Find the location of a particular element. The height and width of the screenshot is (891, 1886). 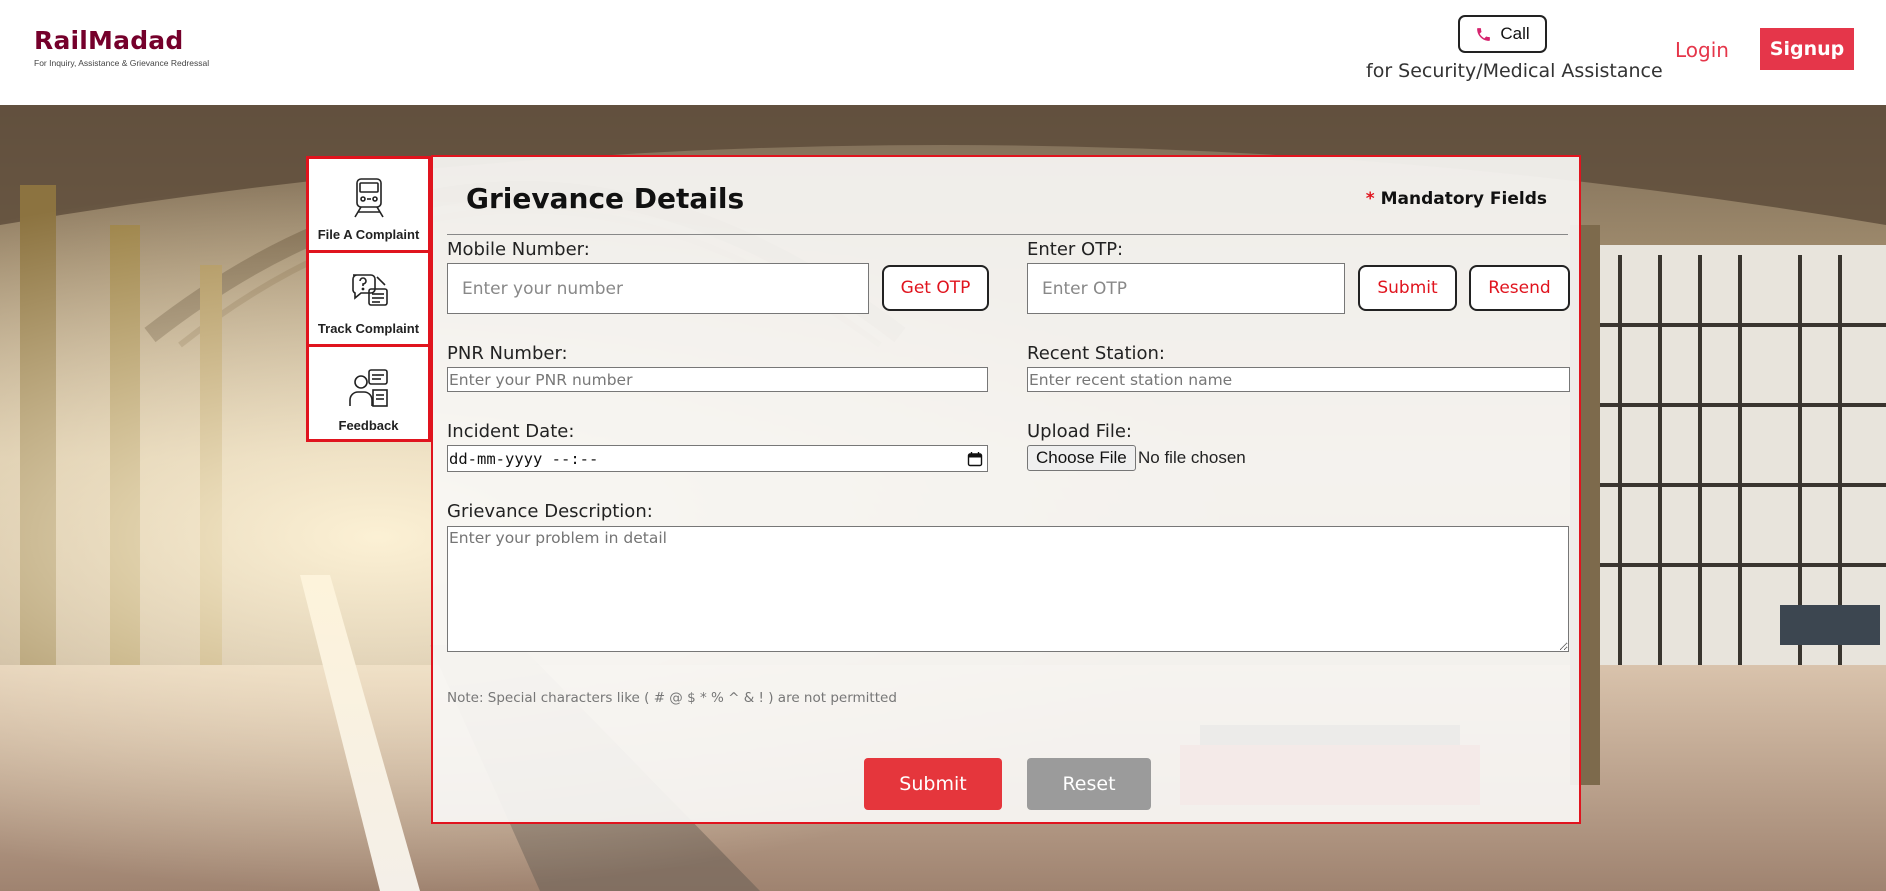

call-label: Call is located at coordinates (1515, 33).